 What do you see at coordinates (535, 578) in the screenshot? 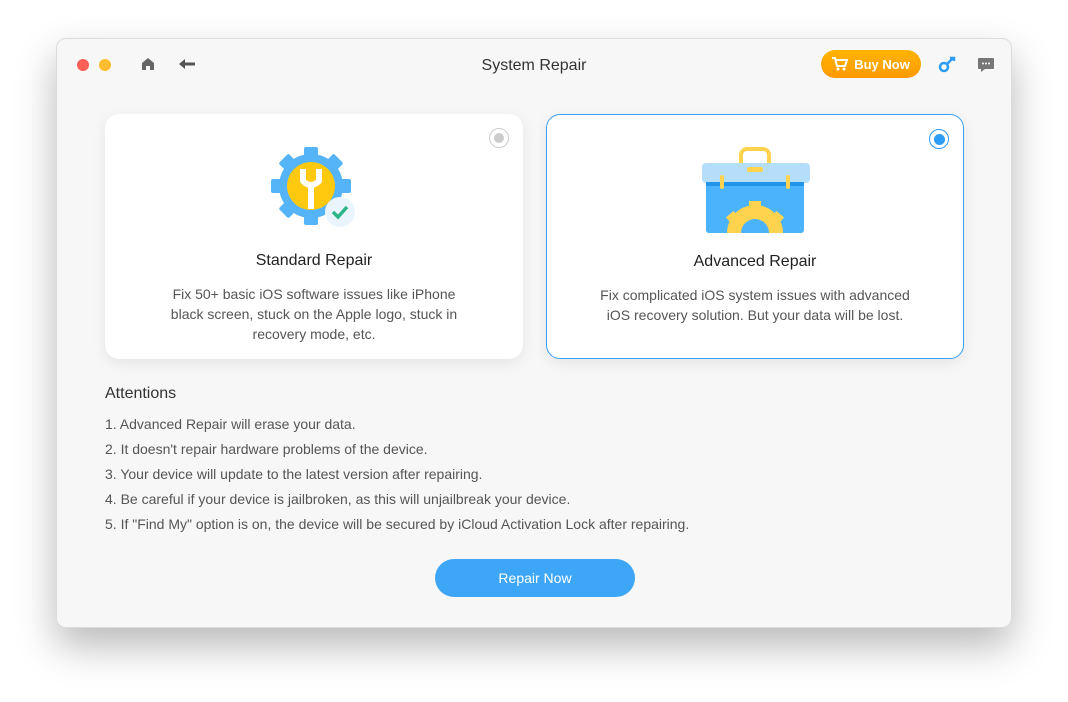
I see `repair-now-button: Repair Now` at bounding box center [535, 578].